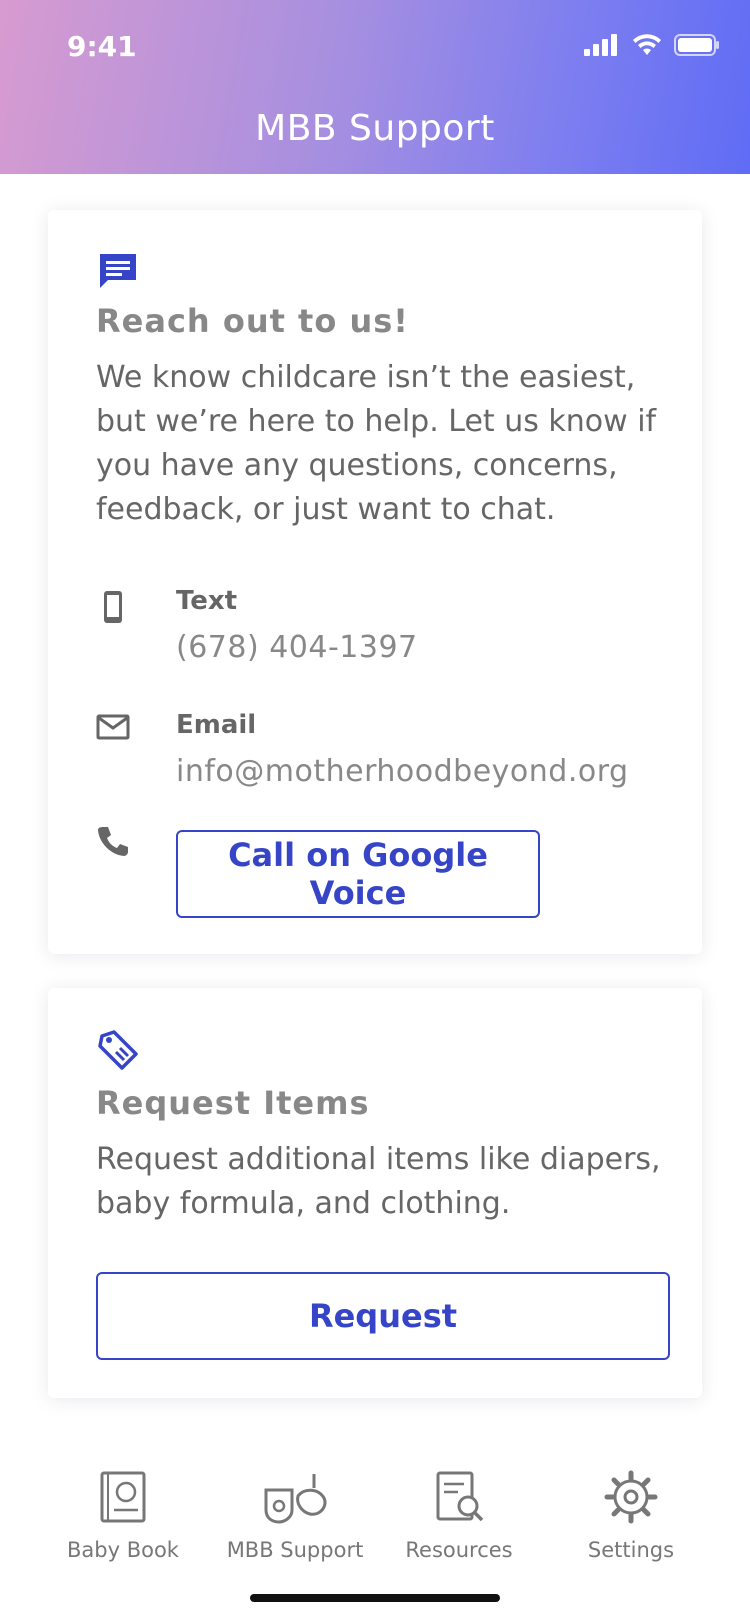 This screenshot has width=750, height=1624. I want to click on tab-mbb-support: MBB Support, so click(295, 1516).